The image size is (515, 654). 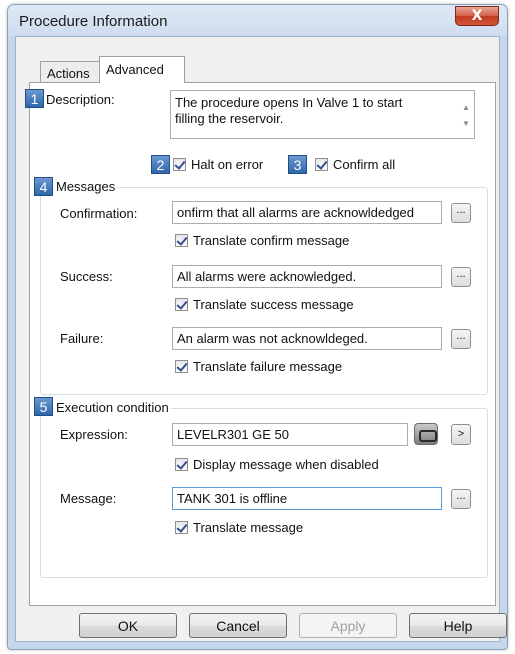 What do you see at coordinates (93, 21) in the screenshot?
I see `dialog-title: Procedure Information` at bounding box center [93, 21].